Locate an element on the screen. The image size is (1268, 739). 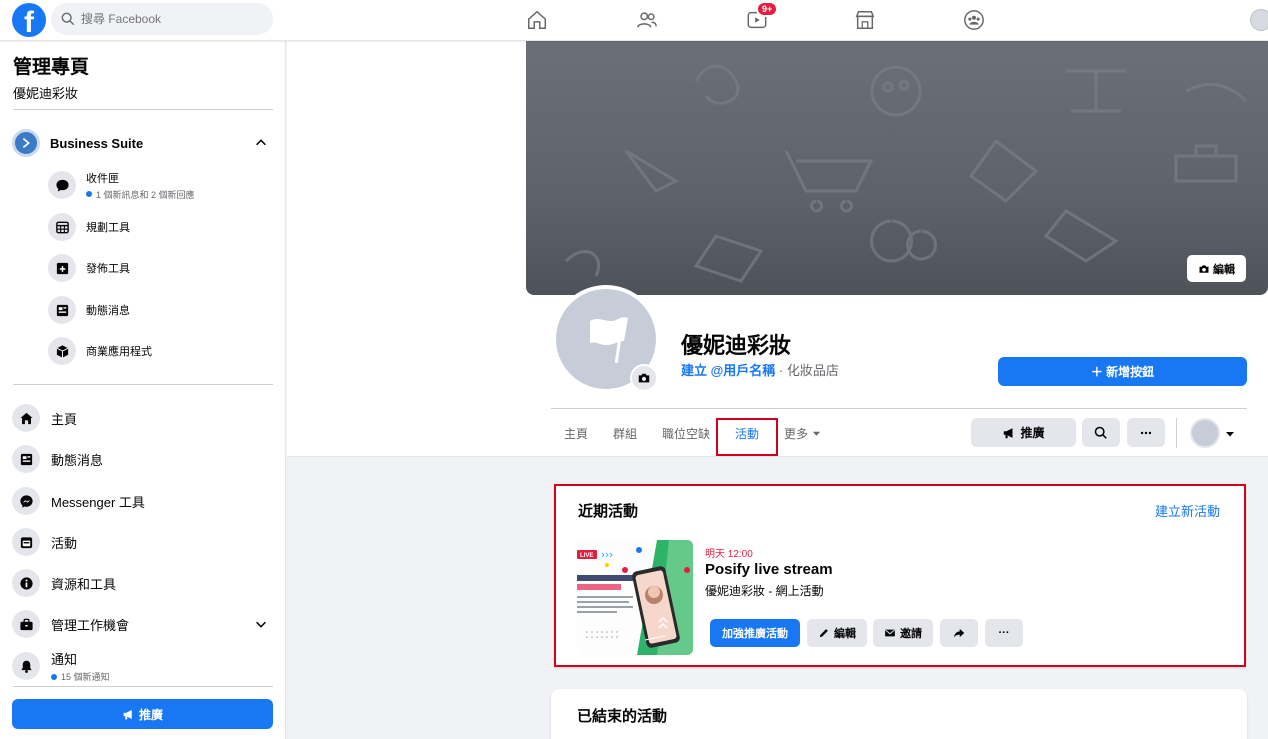
publish-icon is located at coordinates (62, 268).